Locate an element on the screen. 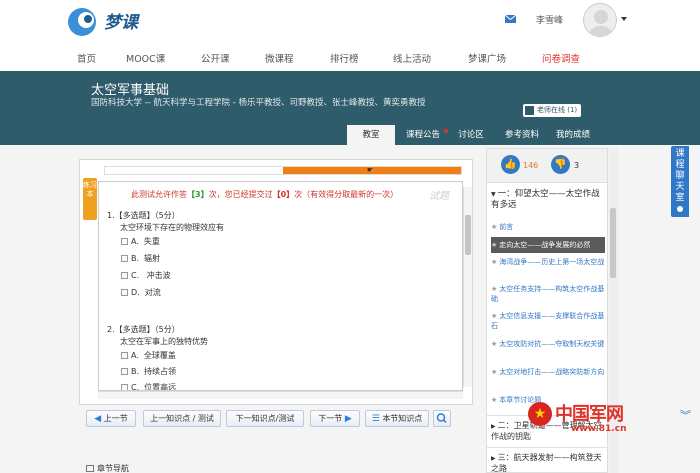 This screenshot has width=700, height=473. chat-dot-icon is located at coordinates (680, 209).